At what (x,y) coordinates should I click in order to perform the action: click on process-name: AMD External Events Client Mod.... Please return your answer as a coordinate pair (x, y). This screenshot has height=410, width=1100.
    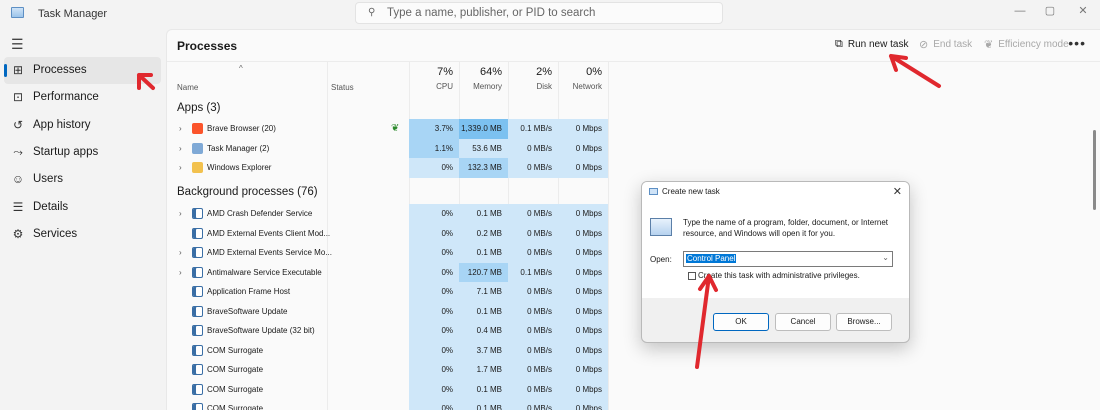
    Looking at the image, I should click on (269, 233).